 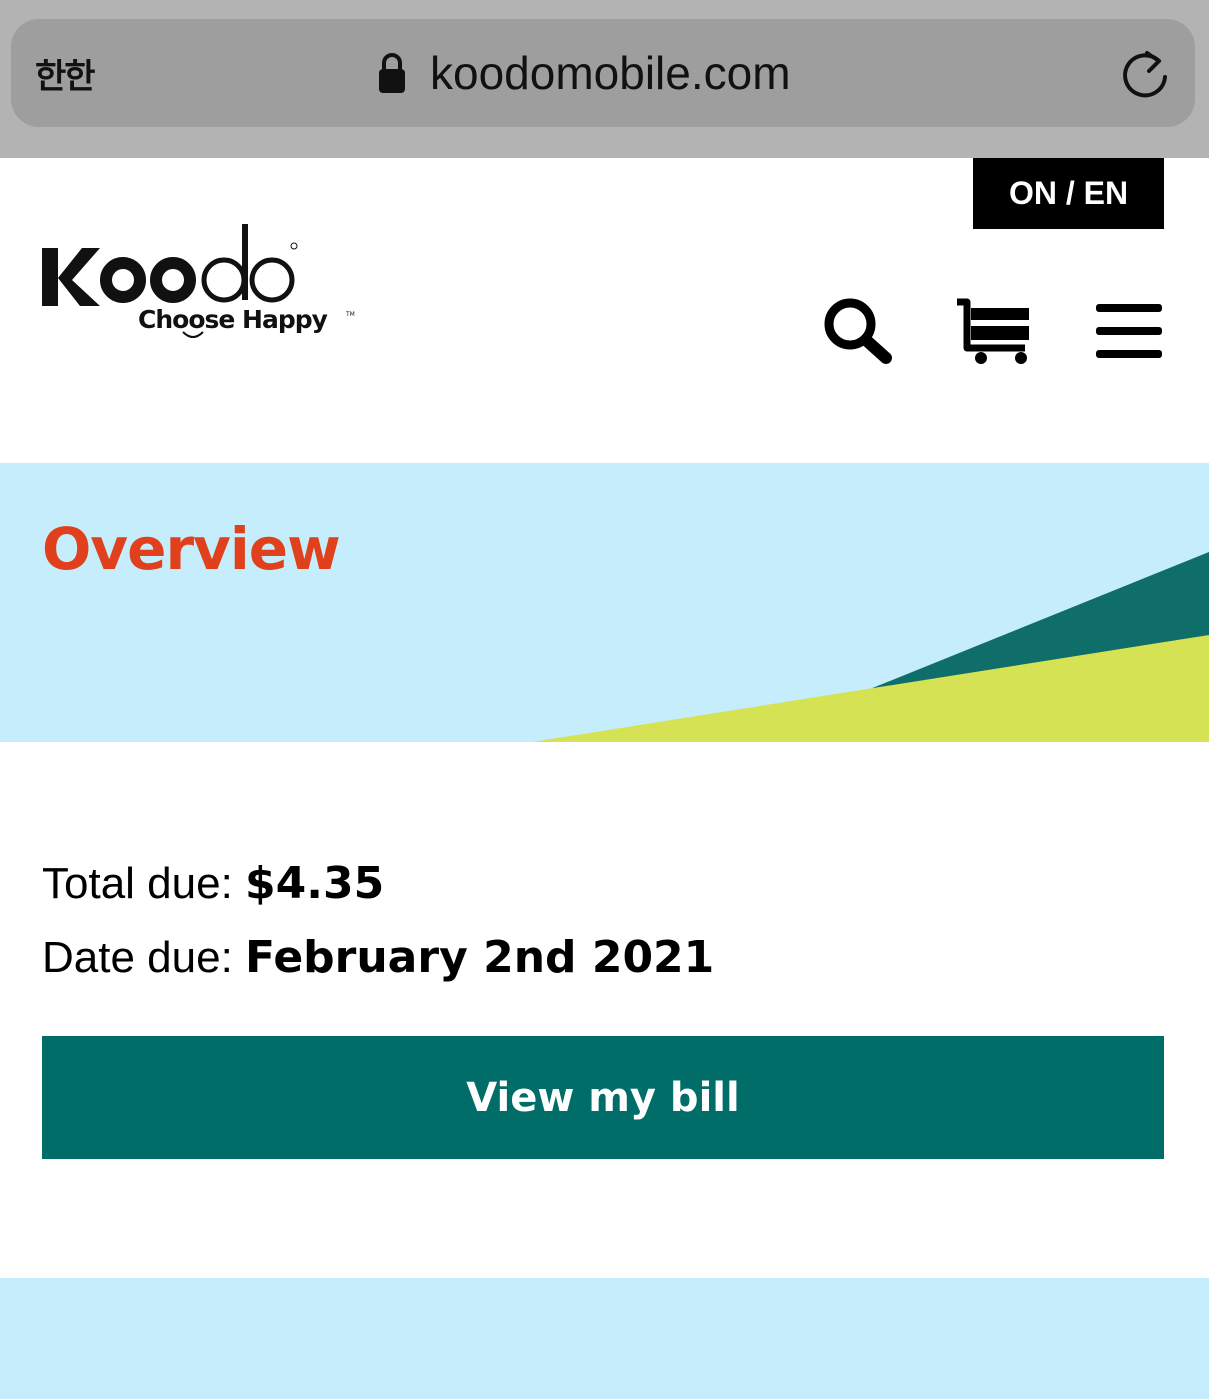 I want to click on reload-icon, so click(x=1145, y=75).